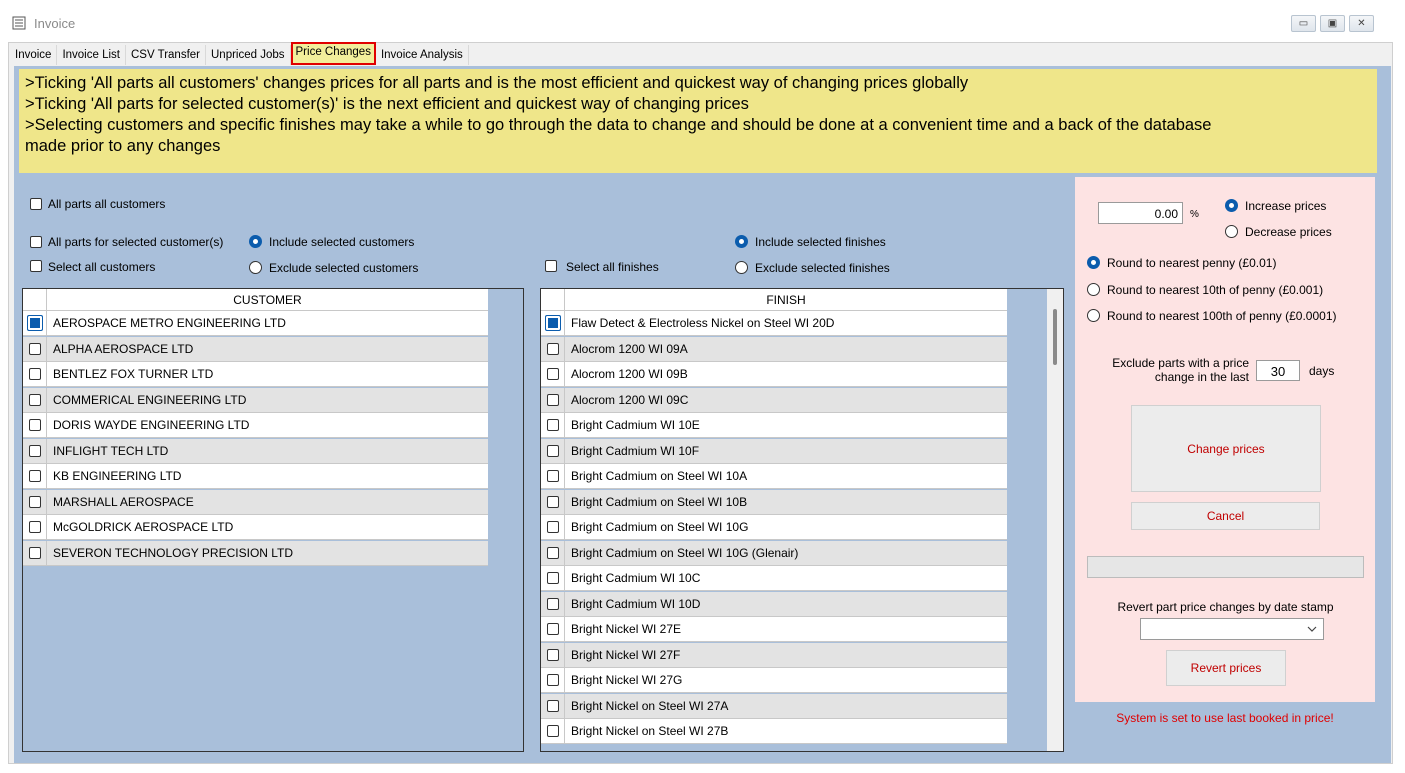 This screenshot has width=1405, height=773. I want to click on row-cell: Bright Cadmium WI 10C, so click(632, 578).